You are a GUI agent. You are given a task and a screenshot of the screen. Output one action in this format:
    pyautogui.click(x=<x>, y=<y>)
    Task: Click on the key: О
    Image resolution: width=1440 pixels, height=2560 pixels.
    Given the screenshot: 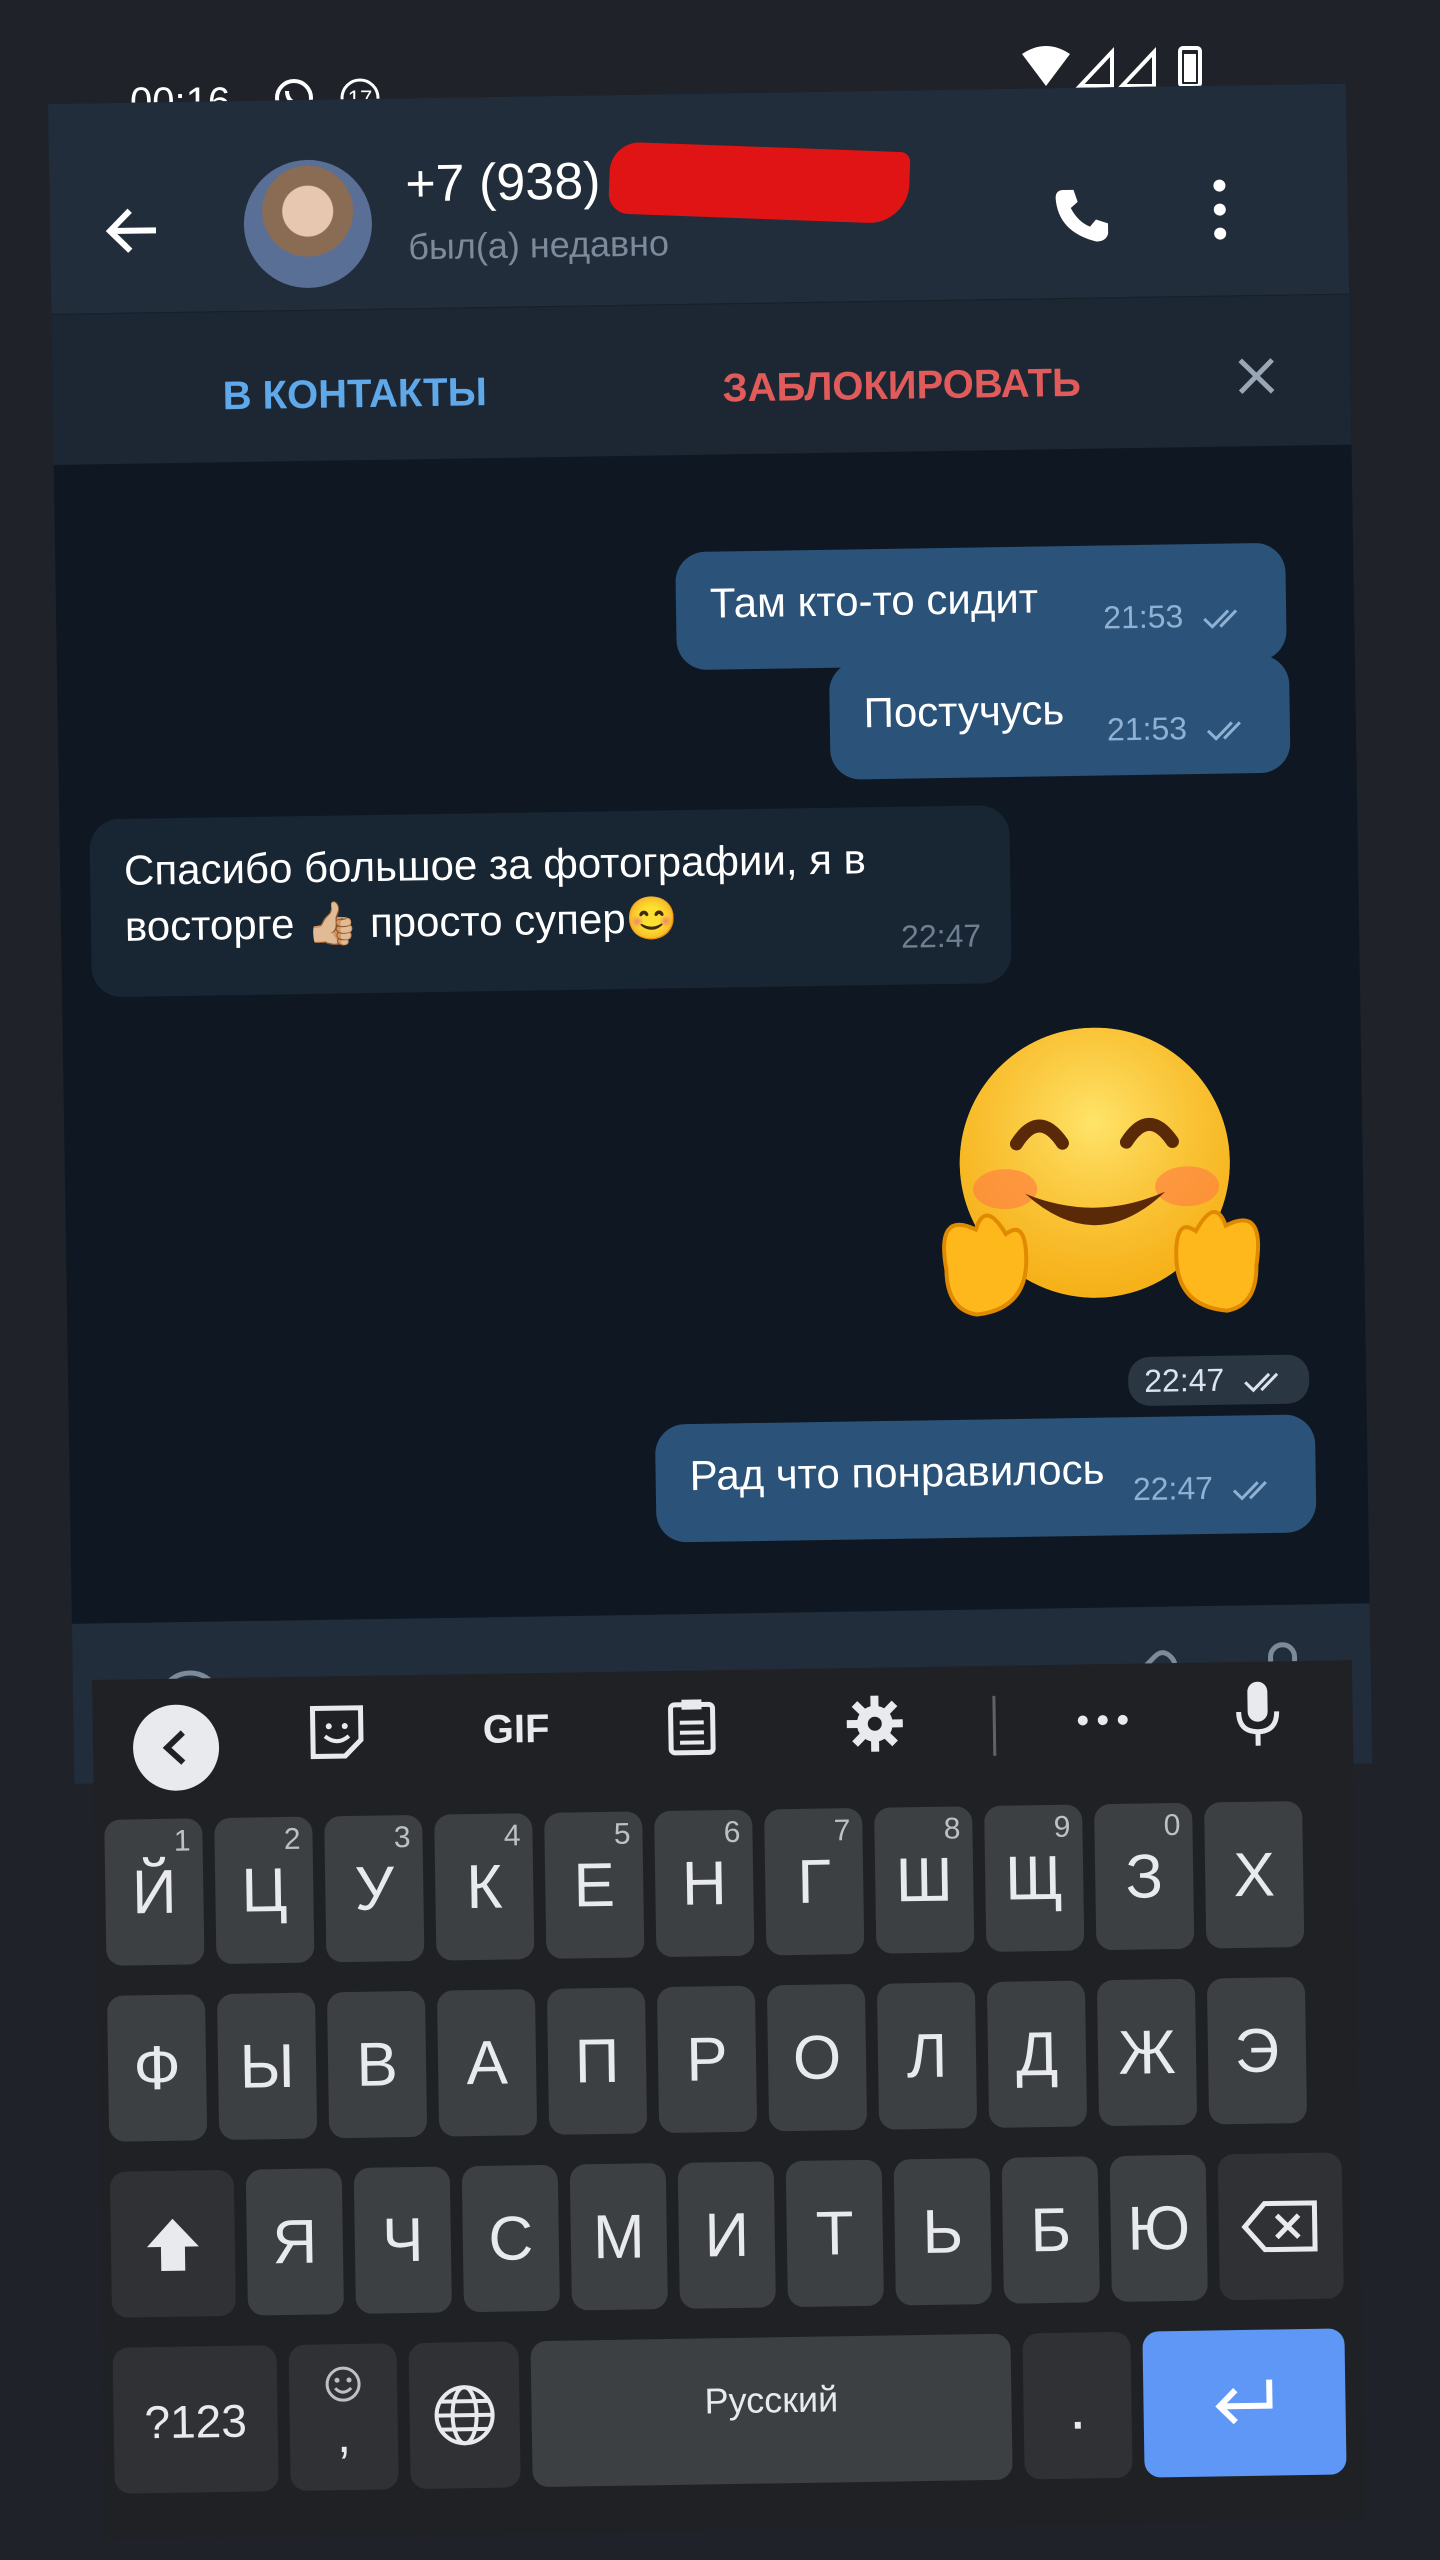 What is the action you would take?
    pyautogui.click(x=817, y=2057)
    